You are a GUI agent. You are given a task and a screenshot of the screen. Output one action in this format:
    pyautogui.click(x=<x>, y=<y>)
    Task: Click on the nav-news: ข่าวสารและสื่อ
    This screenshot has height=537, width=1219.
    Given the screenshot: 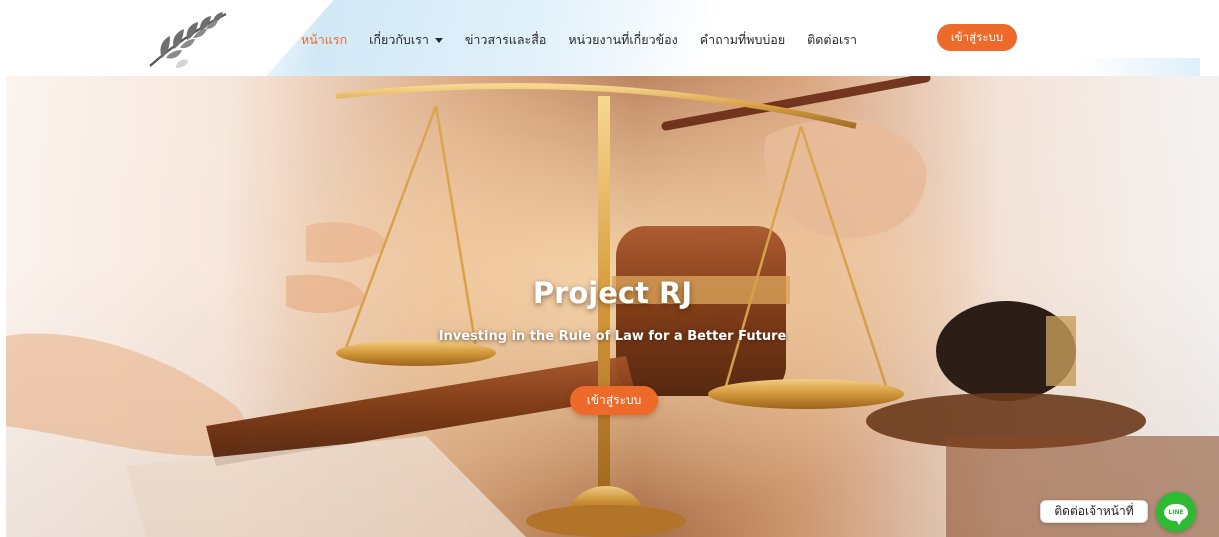 What is the action you would take?
    pyautogui.click(x=506, y=40)
    